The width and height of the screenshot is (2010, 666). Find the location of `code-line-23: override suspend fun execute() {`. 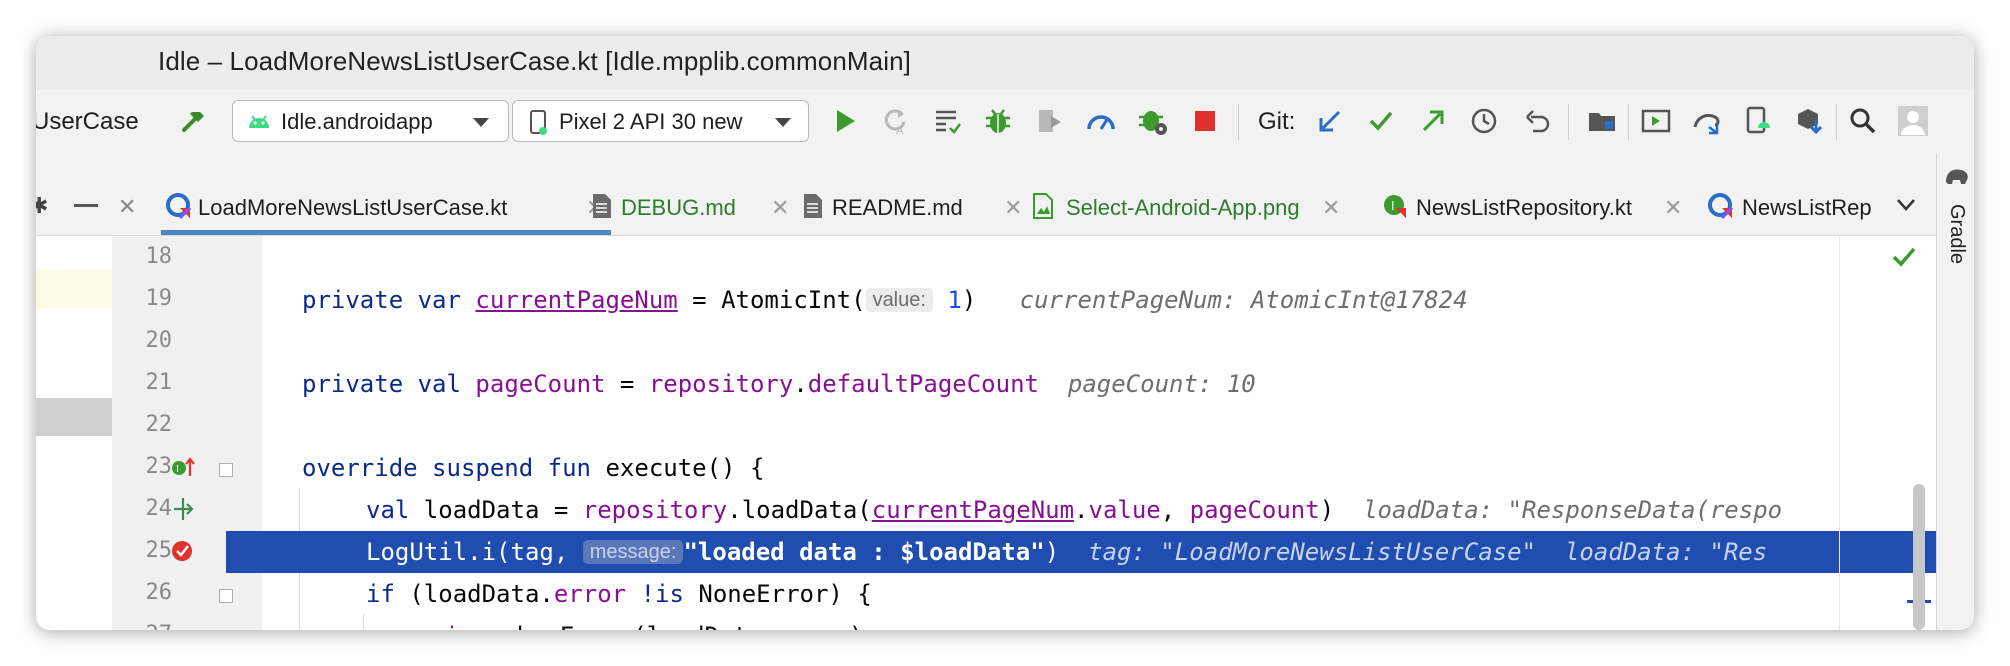

code-line-23: override suspend fun execute() { is located at coordinates (533, 468).